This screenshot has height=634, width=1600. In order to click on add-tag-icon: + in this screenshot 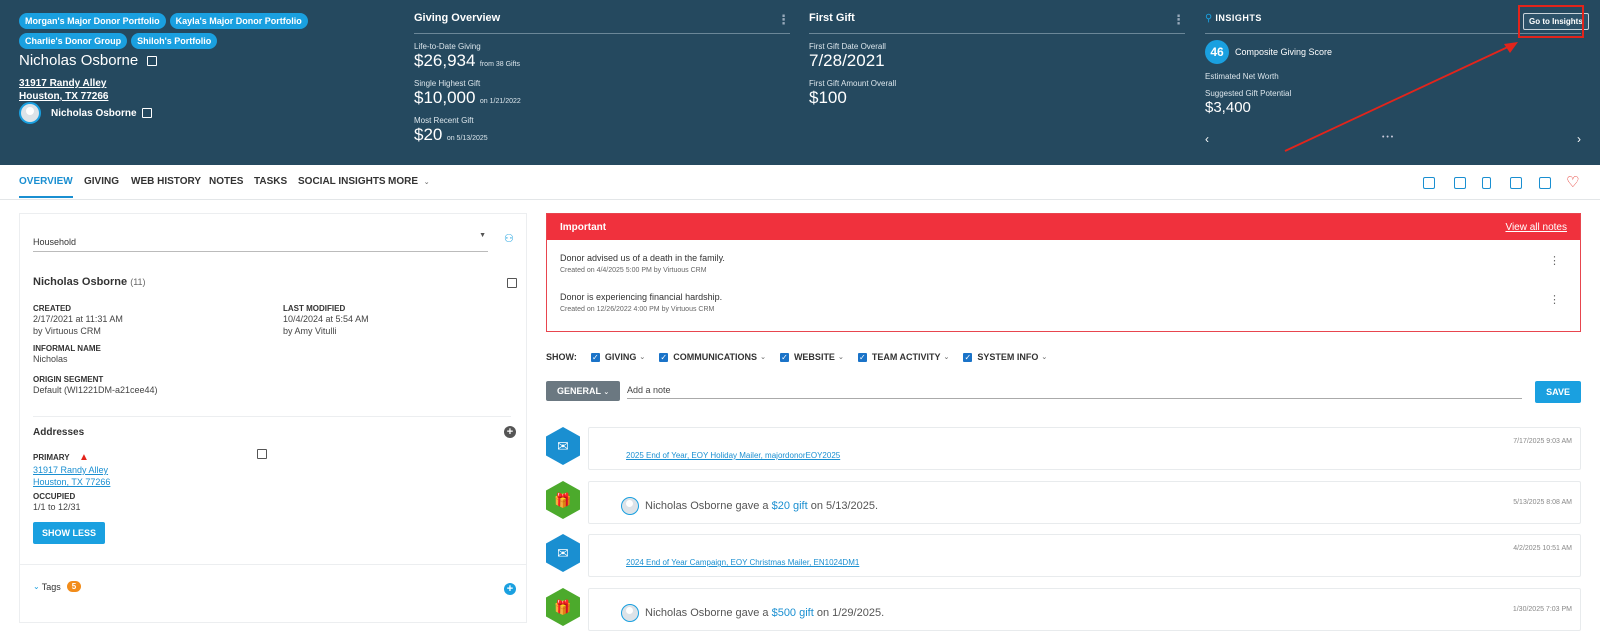, I will do `click(510, 589)`.